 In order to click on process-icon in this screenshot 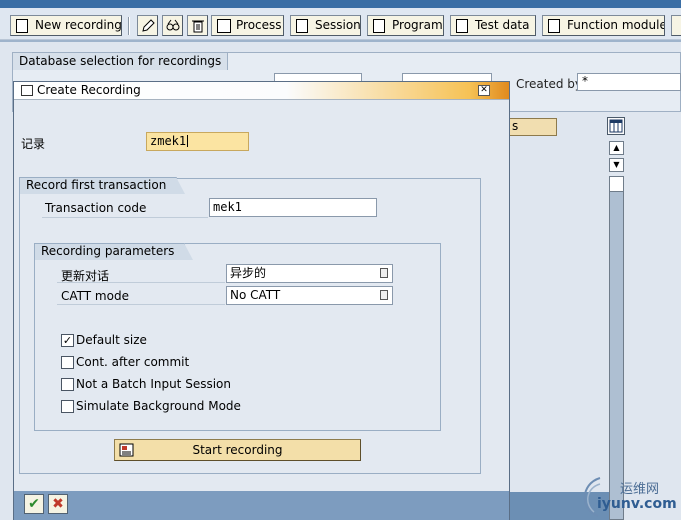, I will do `click(224, 26)`.